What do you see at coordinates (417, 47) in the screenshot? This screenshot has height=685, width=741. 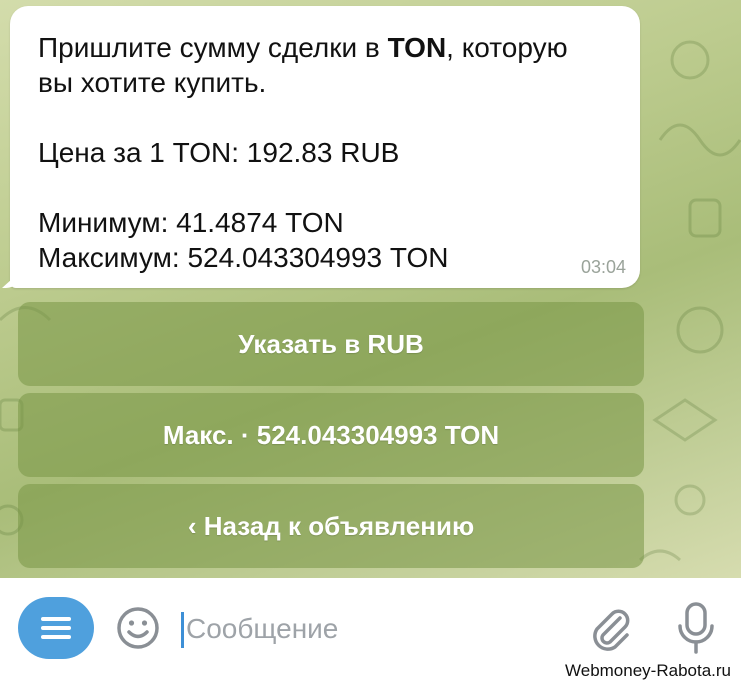 I see `message-bold-text: TON` at bounding box center [417, 47].